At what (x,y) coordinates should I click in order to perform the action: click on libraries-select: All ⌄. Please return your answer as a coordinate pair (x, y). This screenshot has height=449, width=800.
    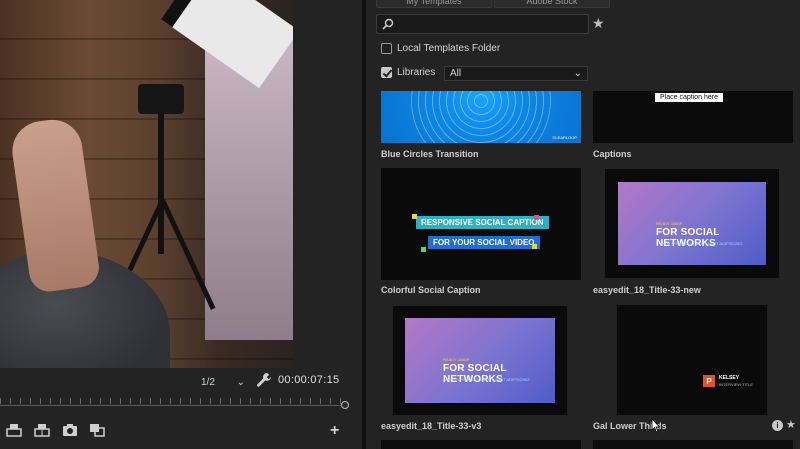
    Looking at the image, I should click on (516, 73).